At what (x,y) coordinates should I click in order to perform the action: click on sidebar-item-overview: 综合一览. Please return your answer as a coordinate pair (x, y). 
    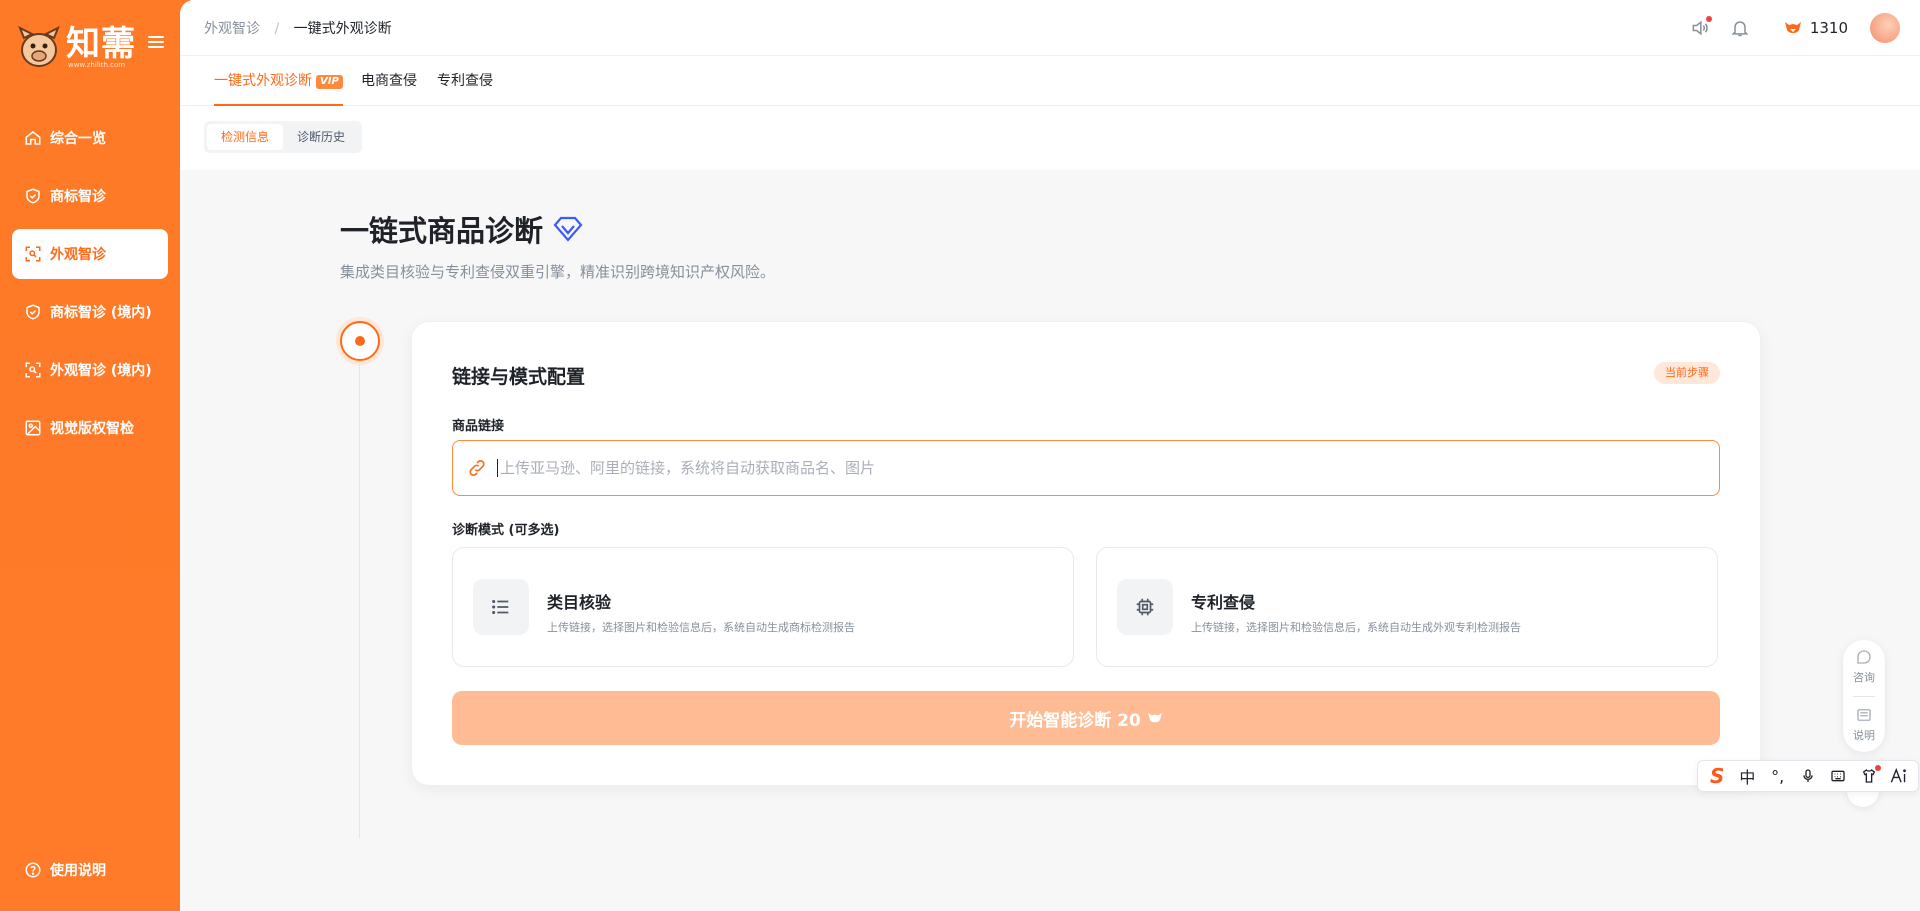
    Looking at the image, I should click on (90, 138).